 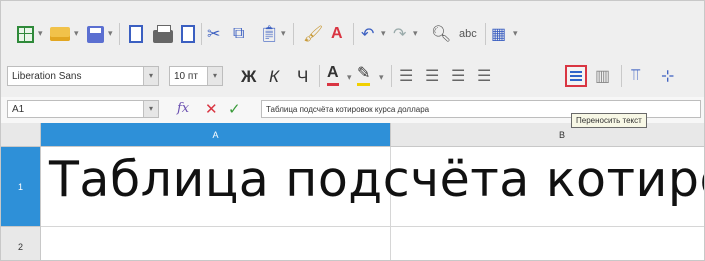 I want to click on wrap-text-icon, so click(x=576, y=76).